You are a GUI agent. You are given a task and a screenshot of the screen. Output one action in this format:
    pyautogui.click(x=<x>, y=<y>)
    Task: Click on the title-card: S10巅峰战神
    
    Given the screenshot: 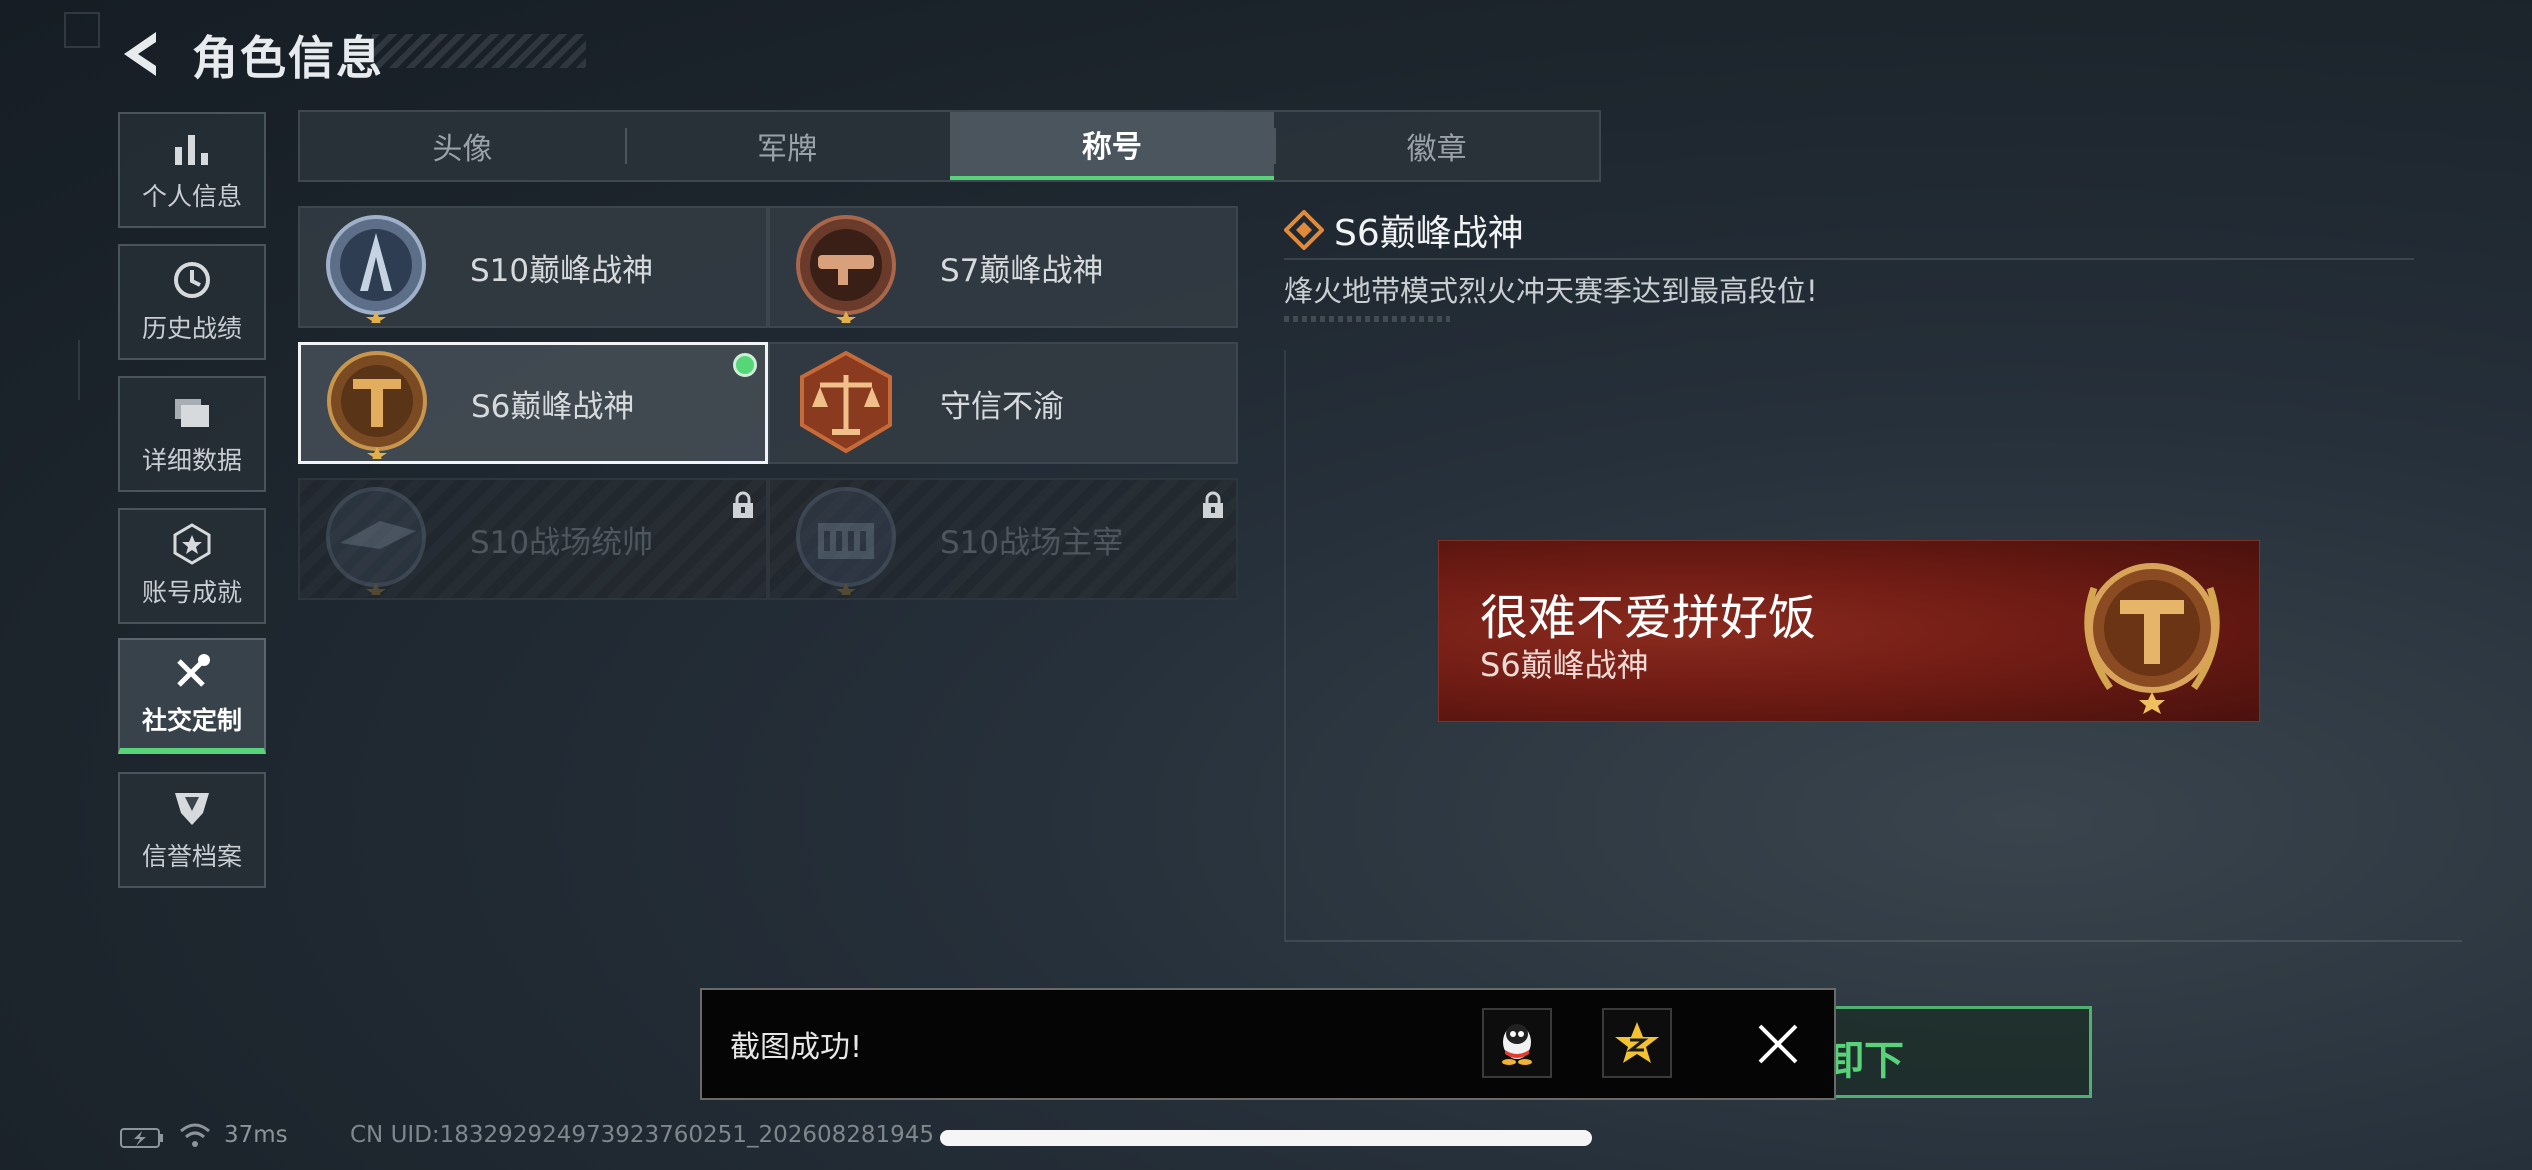 What is the action you would take?
    pyautogui.click(x=533, y=267)
    